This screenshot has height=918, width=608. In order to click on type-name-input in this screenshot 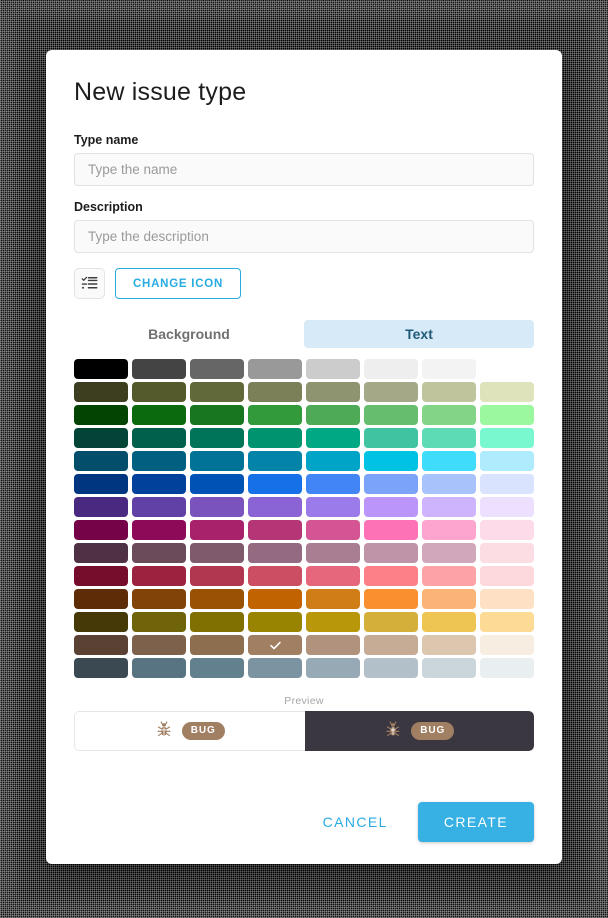, I will do `click(304, 169)`.